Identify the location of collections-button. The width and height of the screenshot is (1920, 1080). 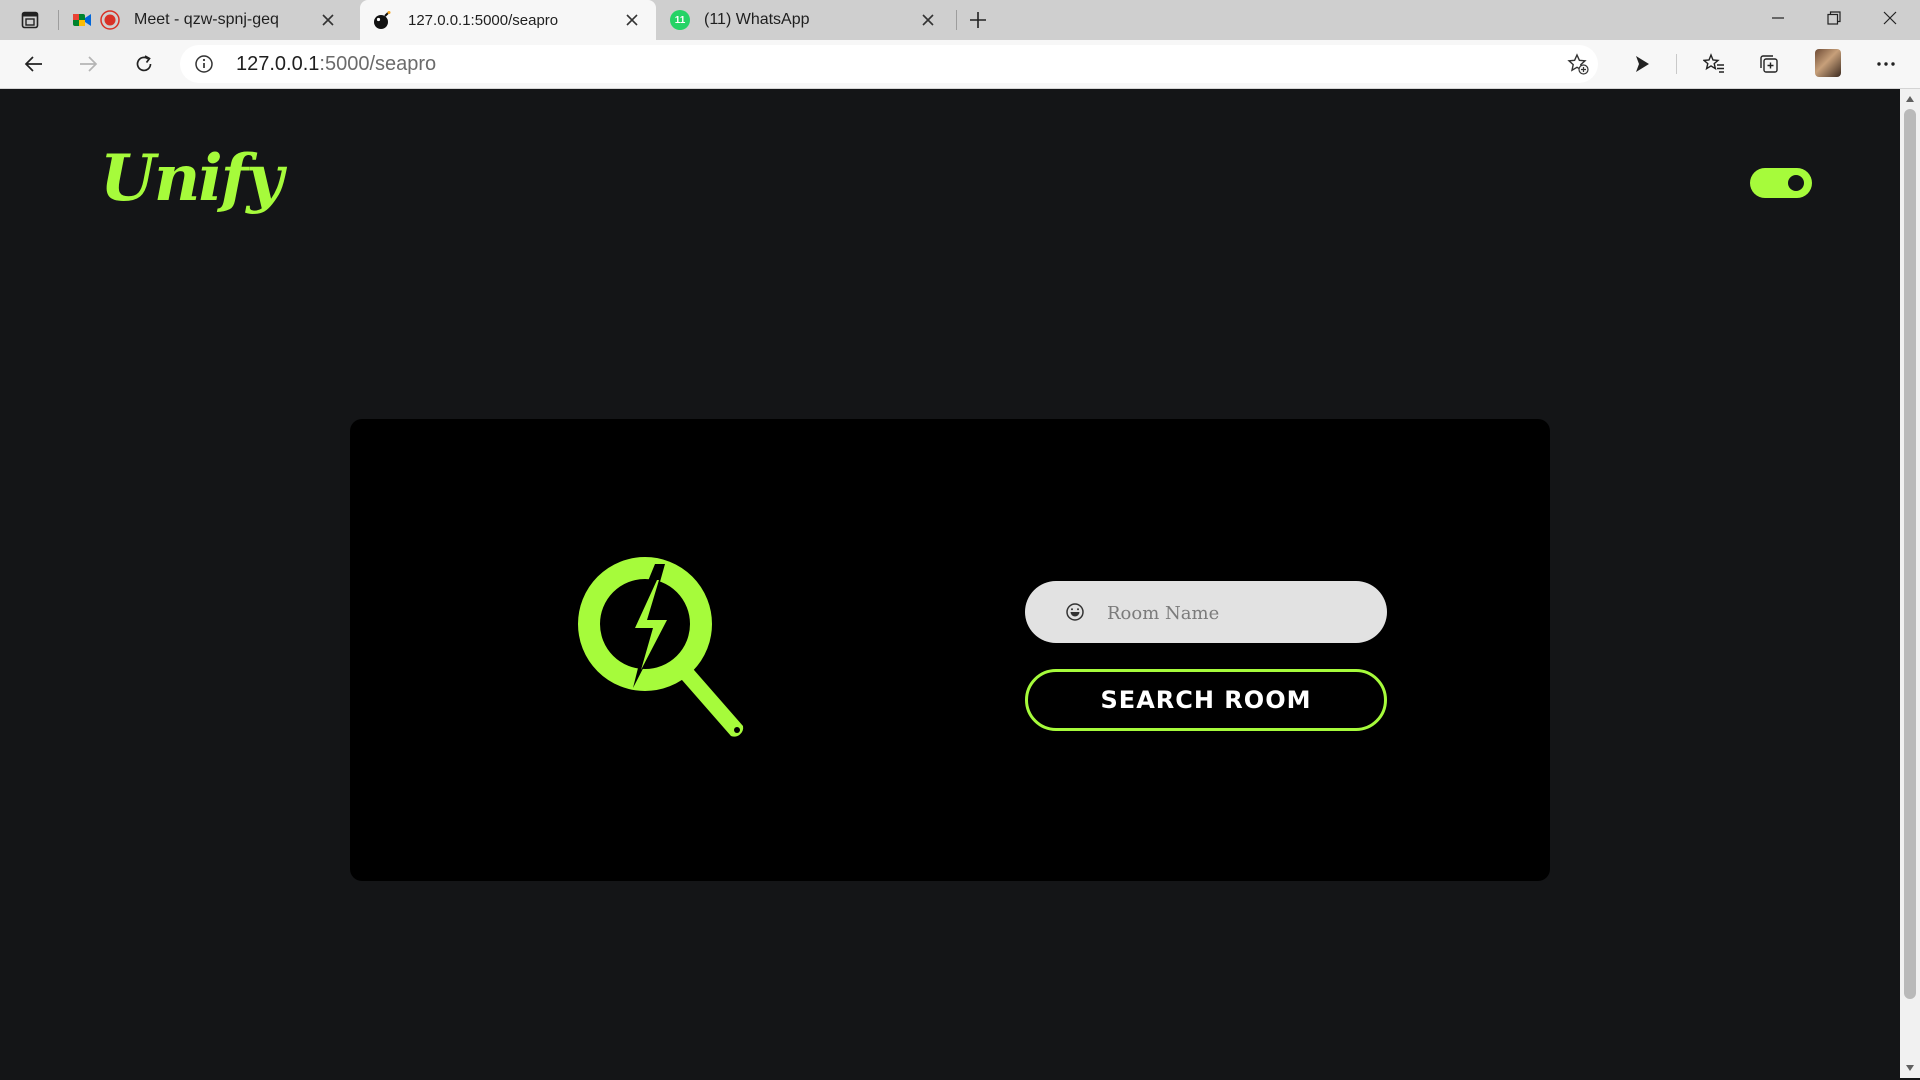
(1769, 64).